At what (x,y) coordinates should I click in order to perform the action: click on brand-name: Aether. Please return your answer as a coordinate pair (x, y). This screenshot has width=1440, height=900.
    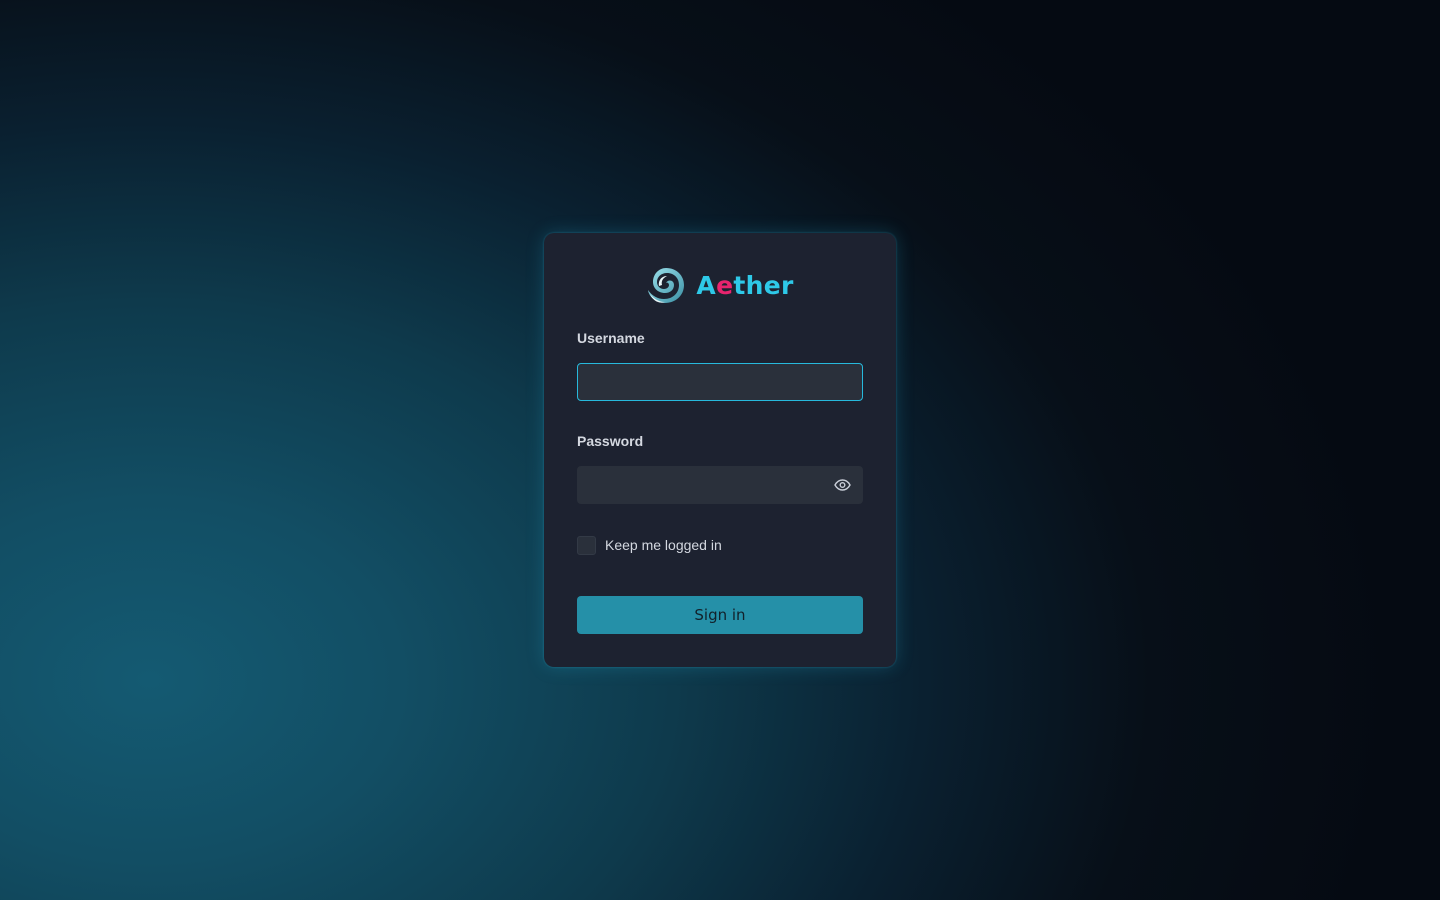
    Looking at the image, I should click on (744, 286).